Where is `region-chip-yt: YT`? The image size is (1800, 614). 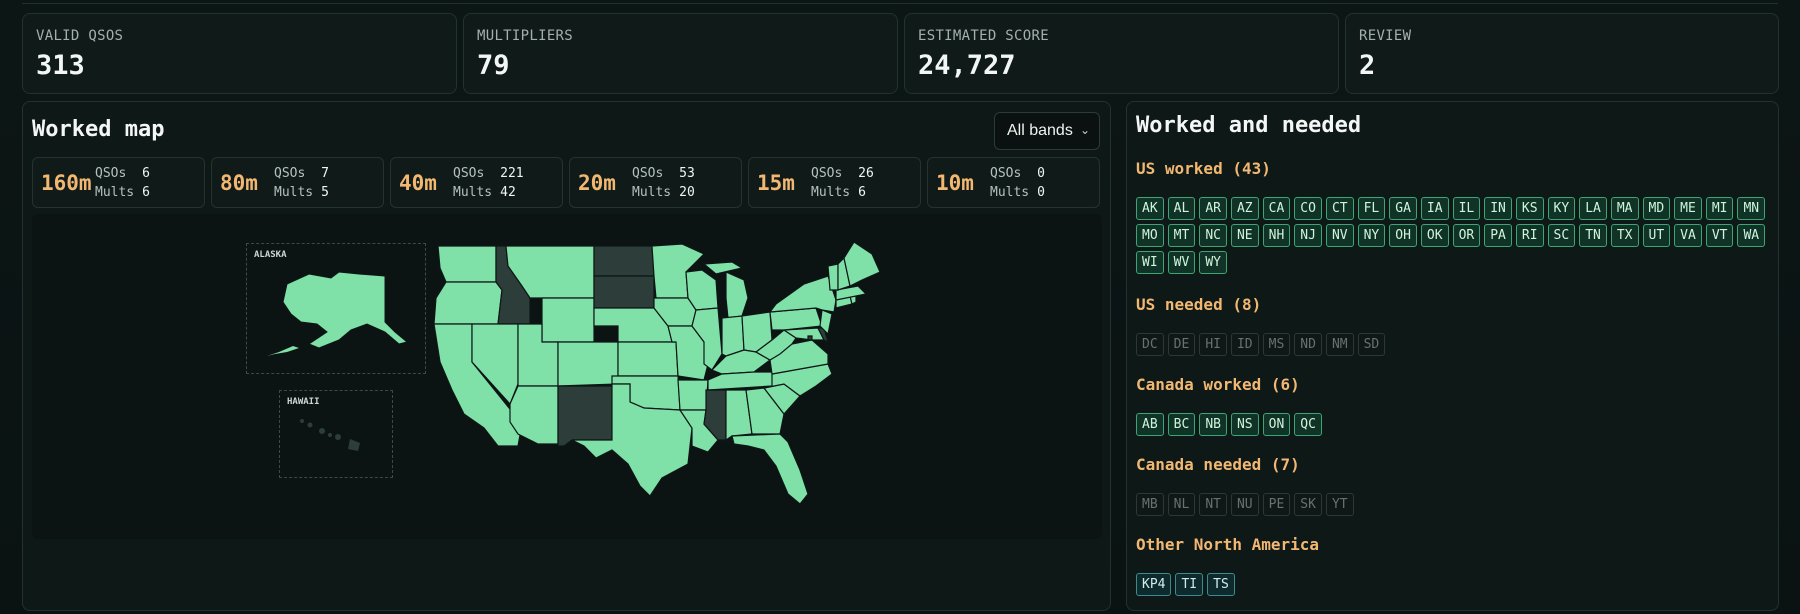 region-chip-yt: YT is located at coordinates (1339, 504).